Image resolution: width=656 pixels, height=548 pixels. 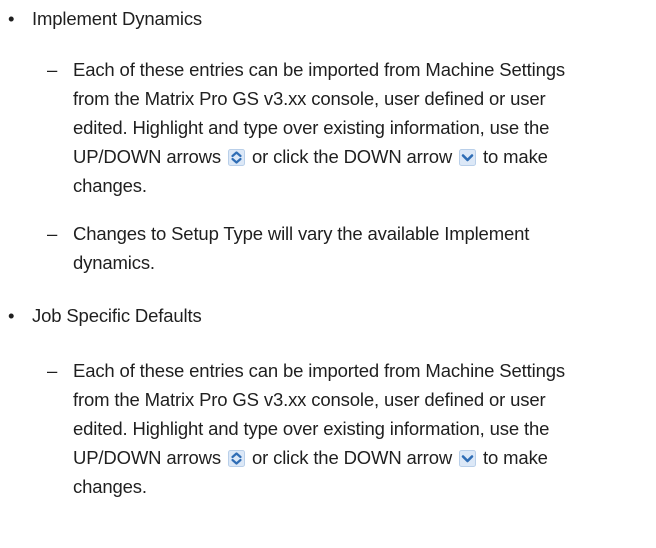 I want to click on bullet-title: Implement Dynamics, so click(x=117, y=18).